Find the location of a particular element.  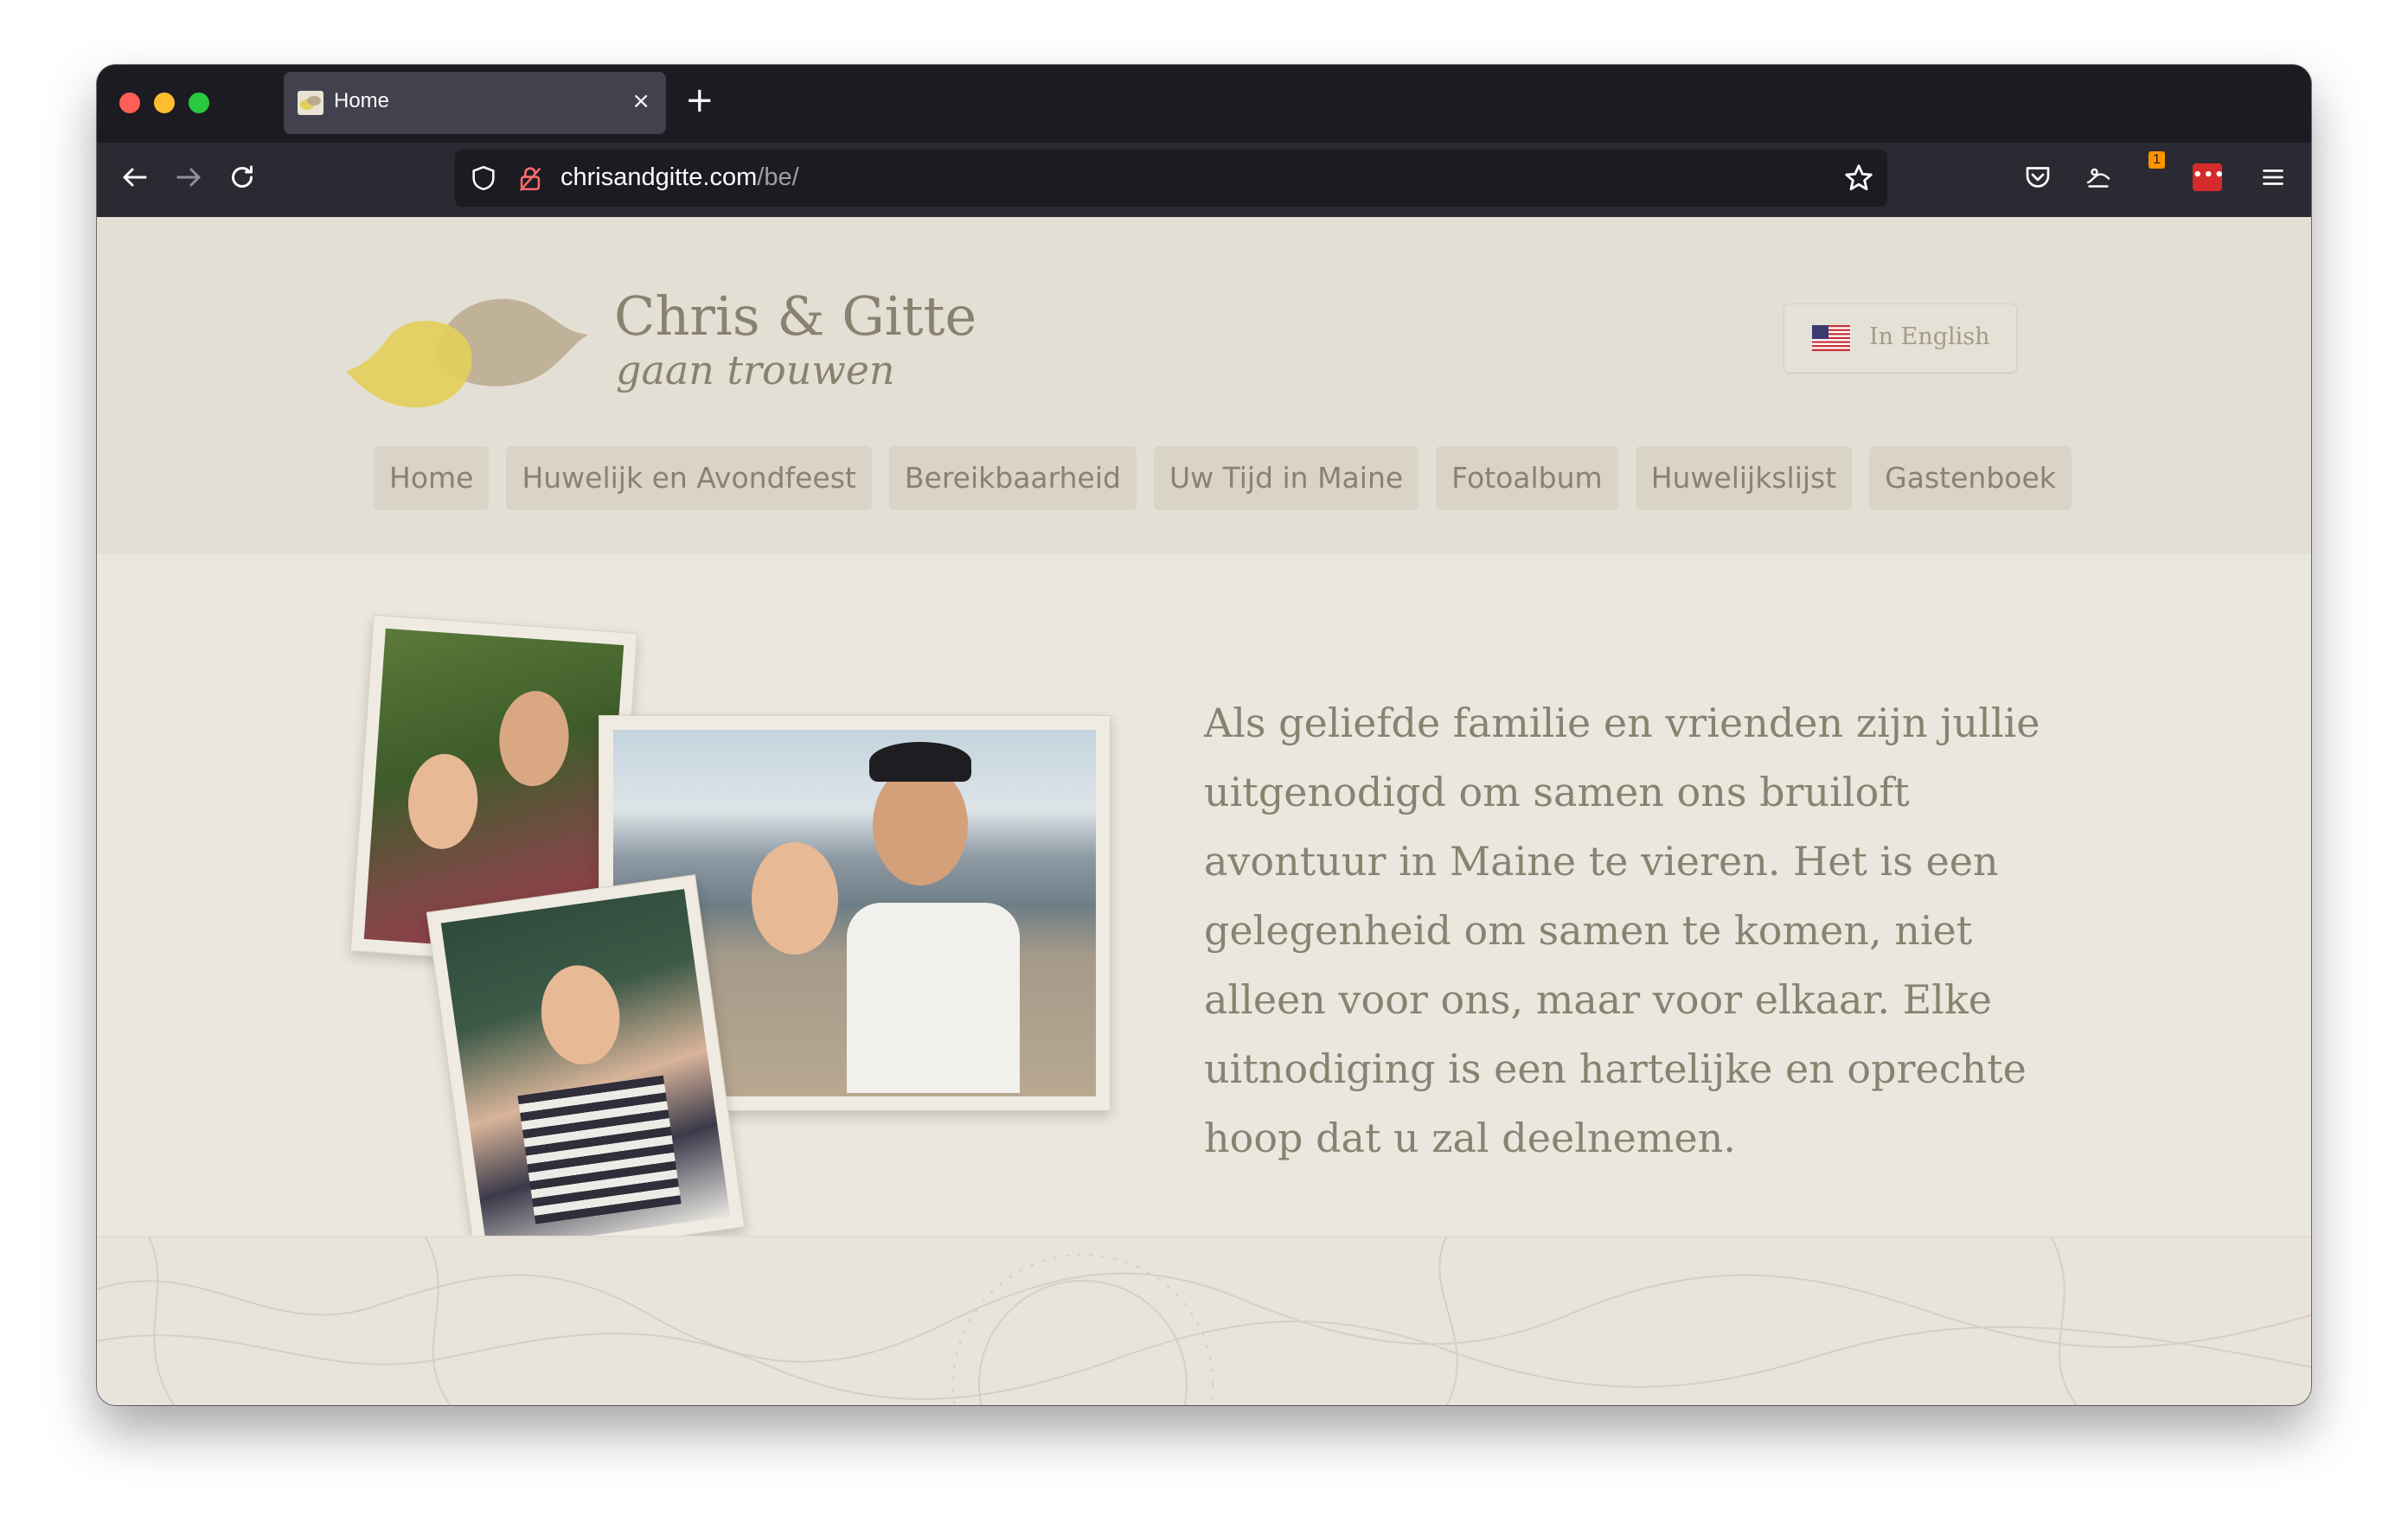

star-icon is located at coordinates (1858, 178).